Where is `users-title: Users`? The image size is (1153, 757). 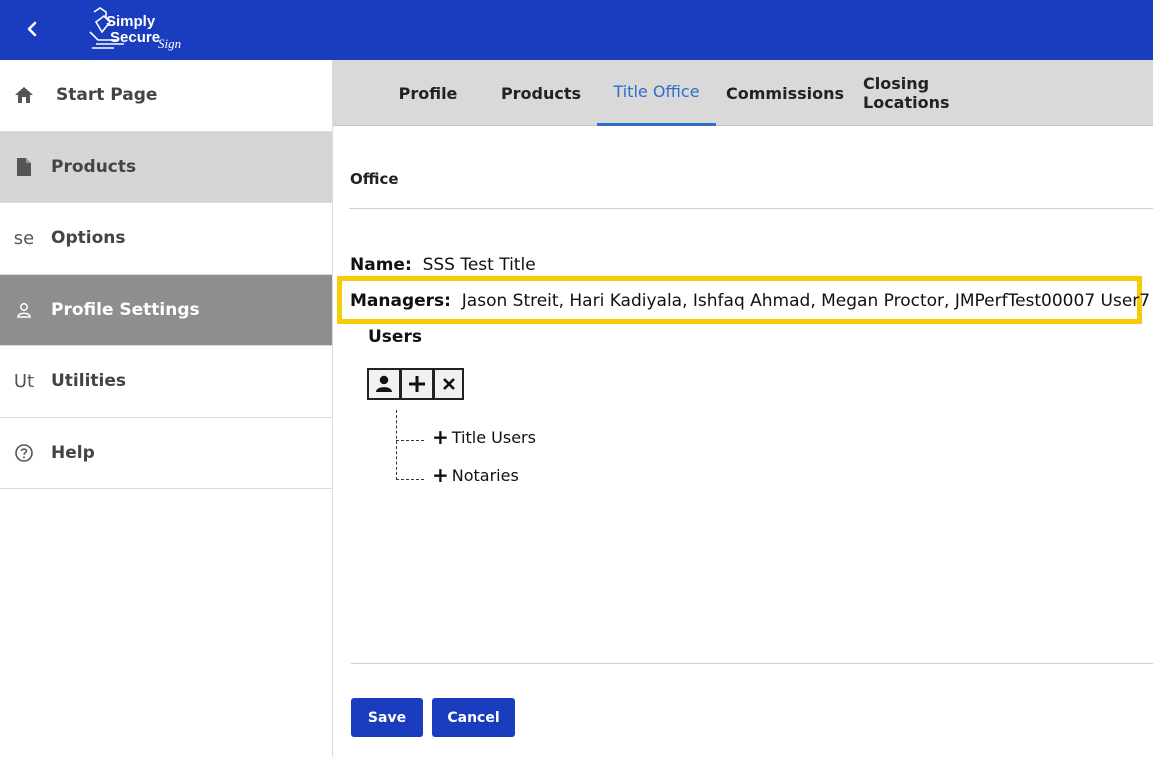 users-title: Users is located at coordinates (395, 337).